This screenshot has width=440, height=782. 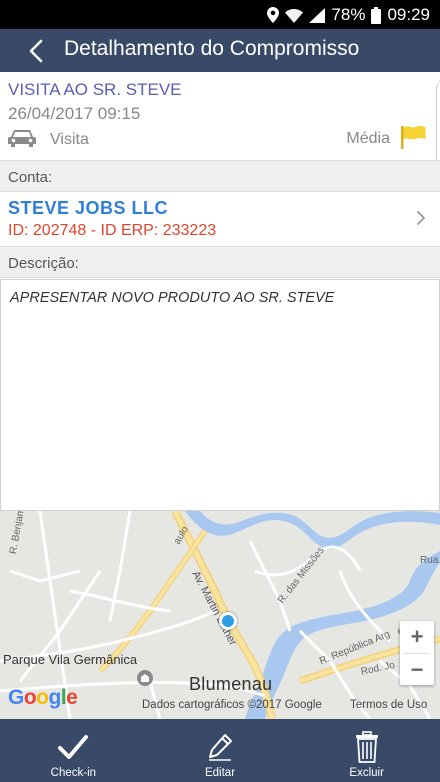 I want to click on map-terms-link: Termos de Uso, so click(x=388, y=705).